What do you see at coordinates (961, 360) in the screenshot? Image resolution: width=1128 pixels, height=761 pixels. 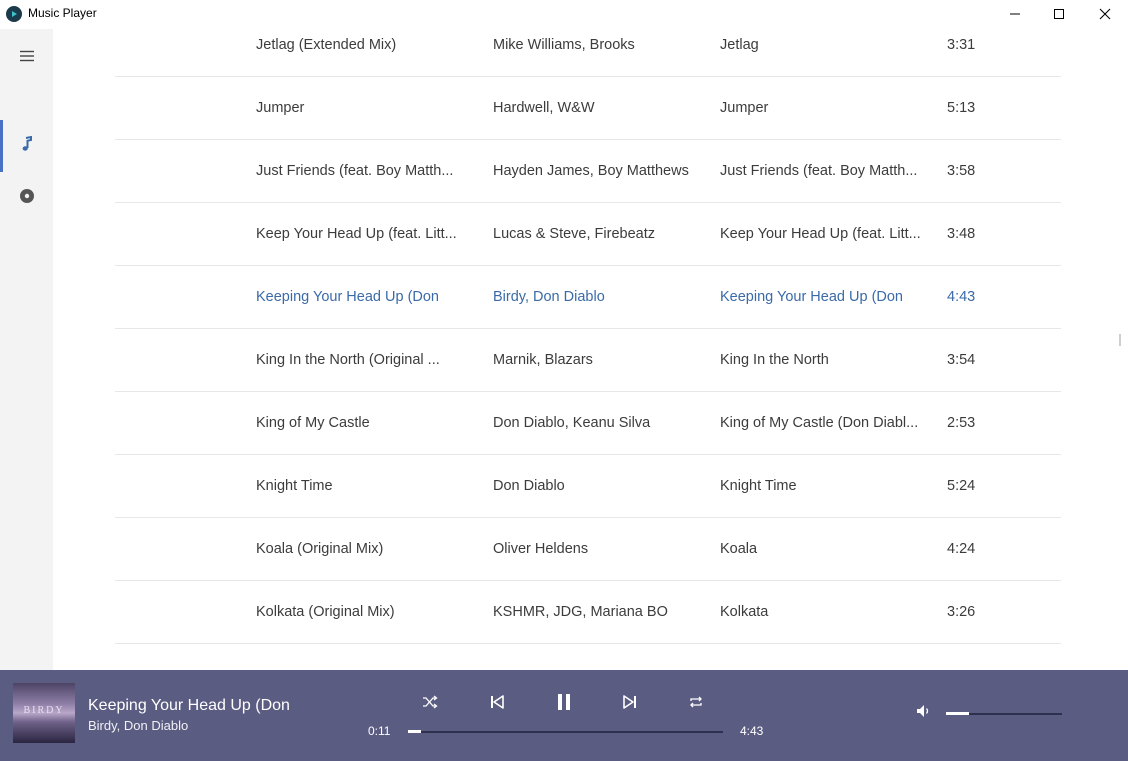 I see `song-duration: 3:54` at bounding box center [961, 360].